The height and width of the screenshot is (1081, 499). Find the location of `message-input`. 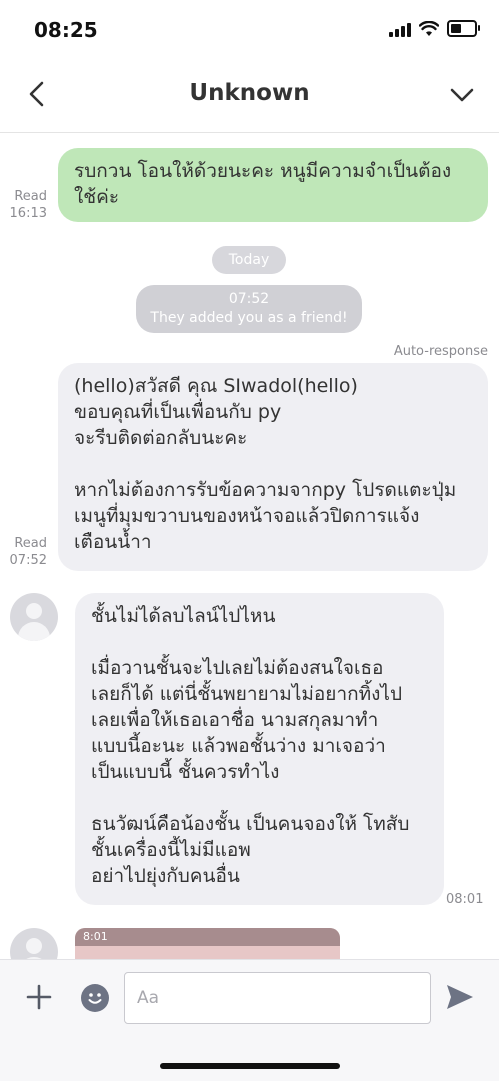

message-input is located at coordinates (277, 998).